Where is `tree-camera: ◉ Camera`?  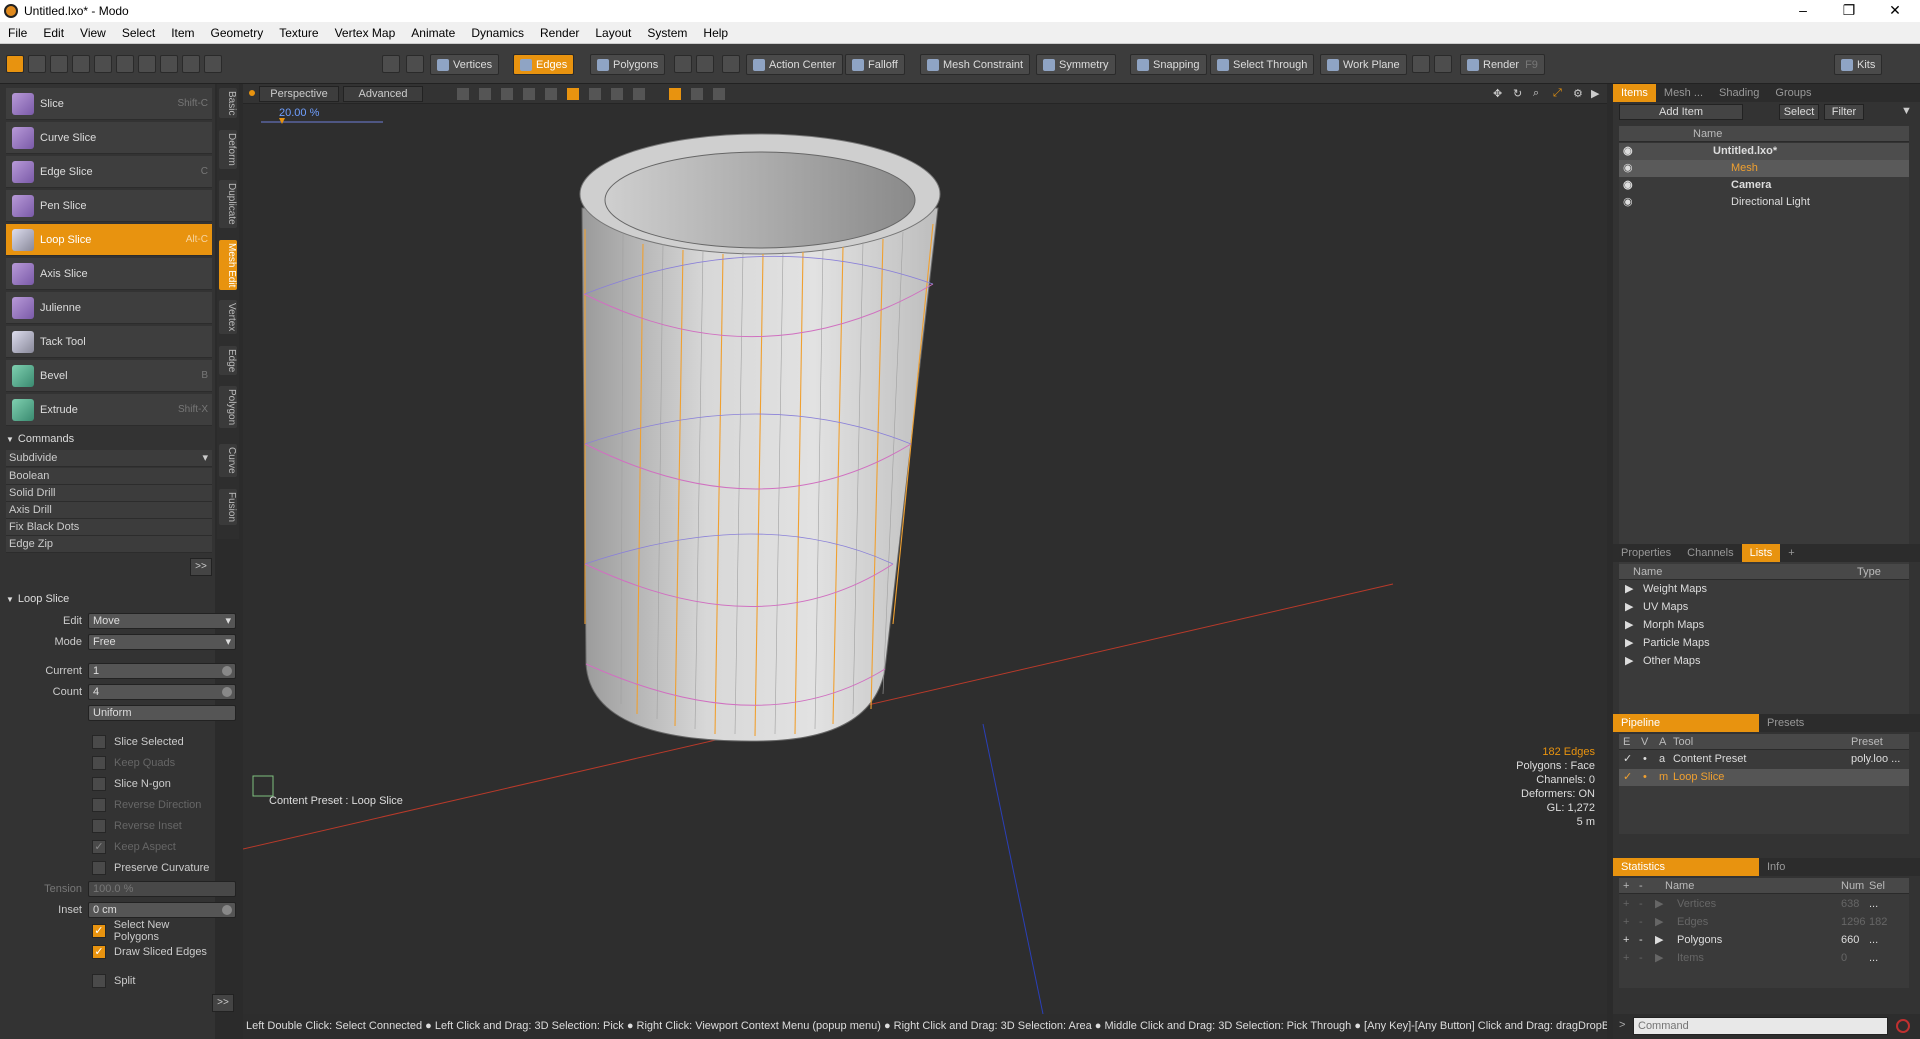
tree-camera: ◉ Camera is located at coordinates (1764, 185).